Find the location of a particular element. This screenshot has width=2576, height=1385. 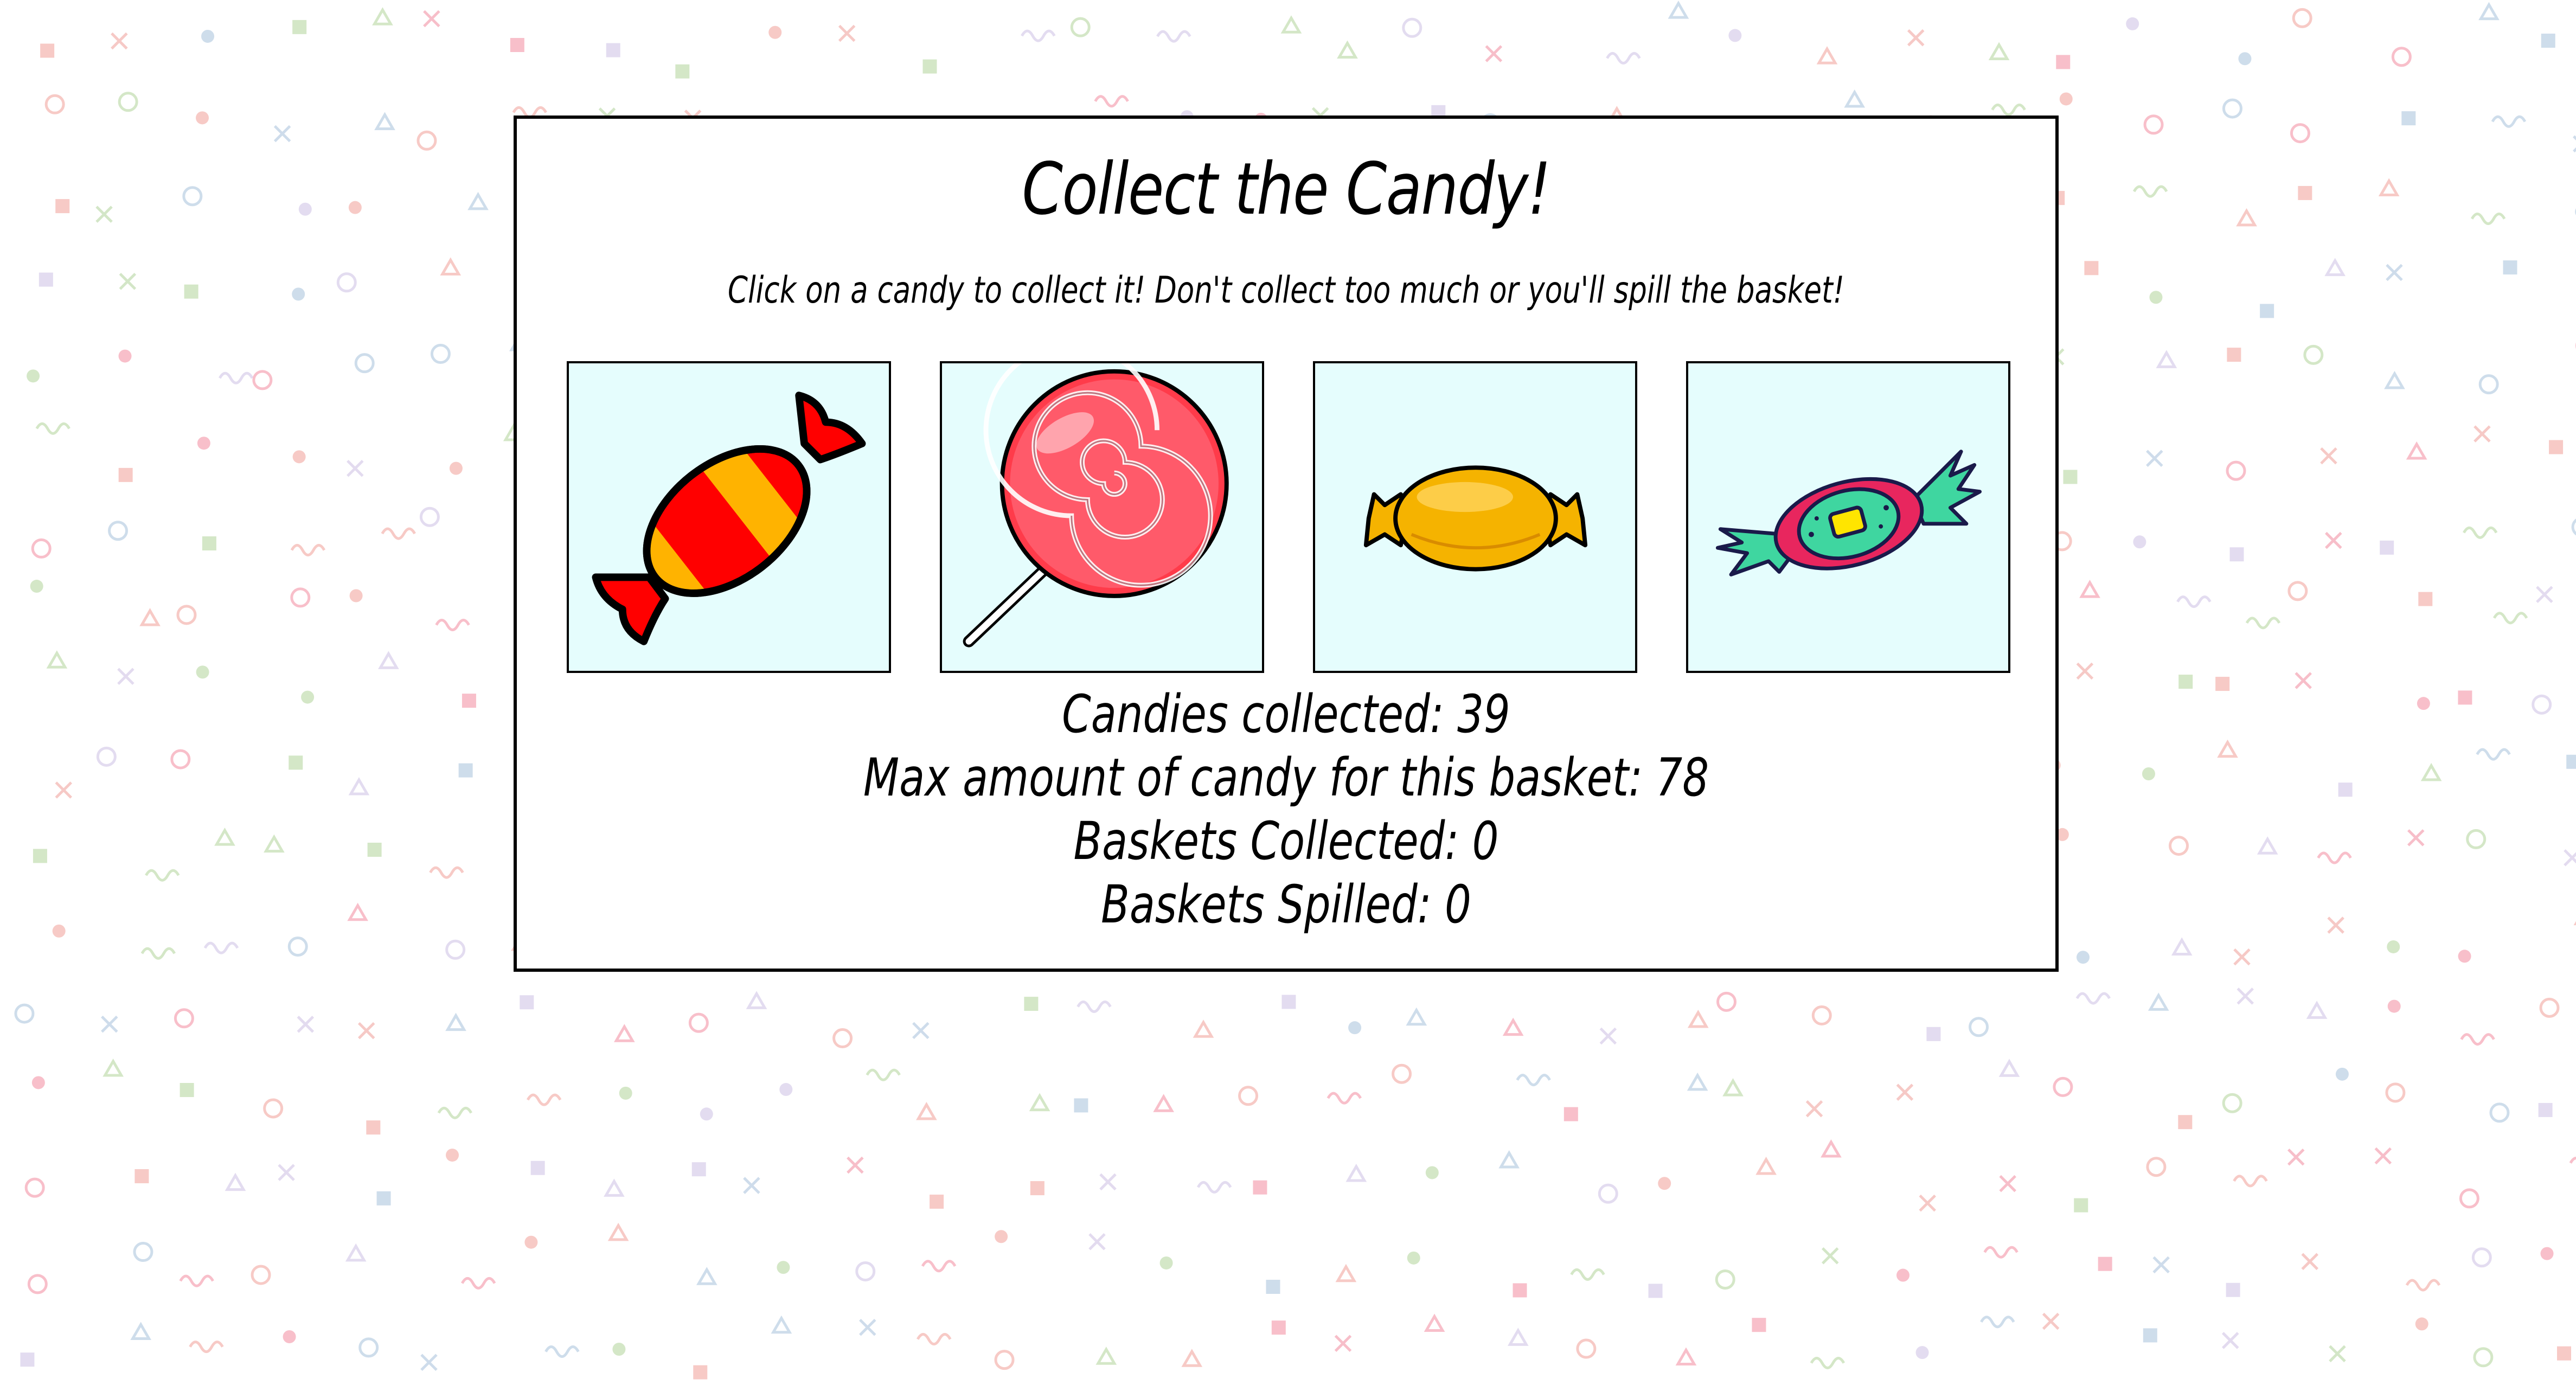

candy-button-butterscotch is located at coordinates (1475, 517).